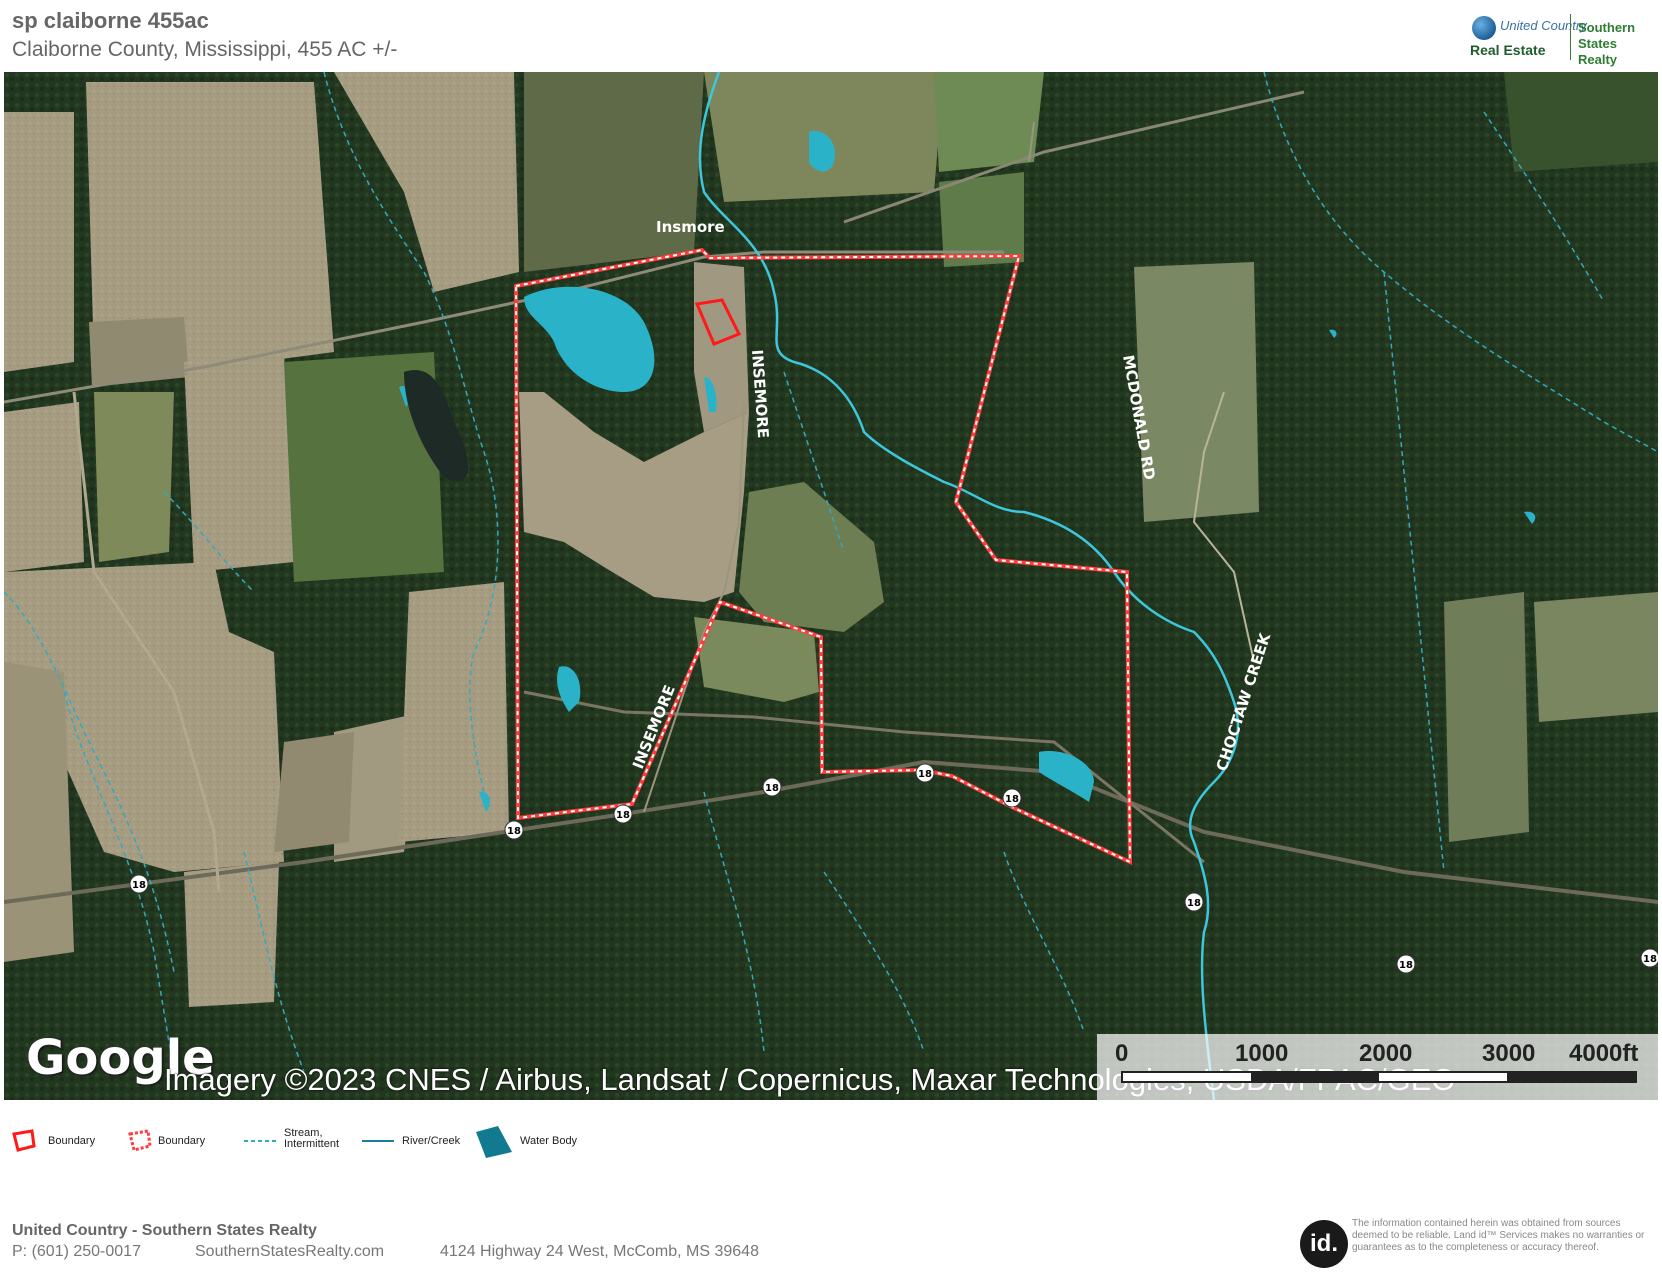 The width and height of the screenshot is (1662, 1275). Describe the element at coordinates (1604, 1053) in the screenshot. I see `scale-label-4000ft: 4000ft` at that location.